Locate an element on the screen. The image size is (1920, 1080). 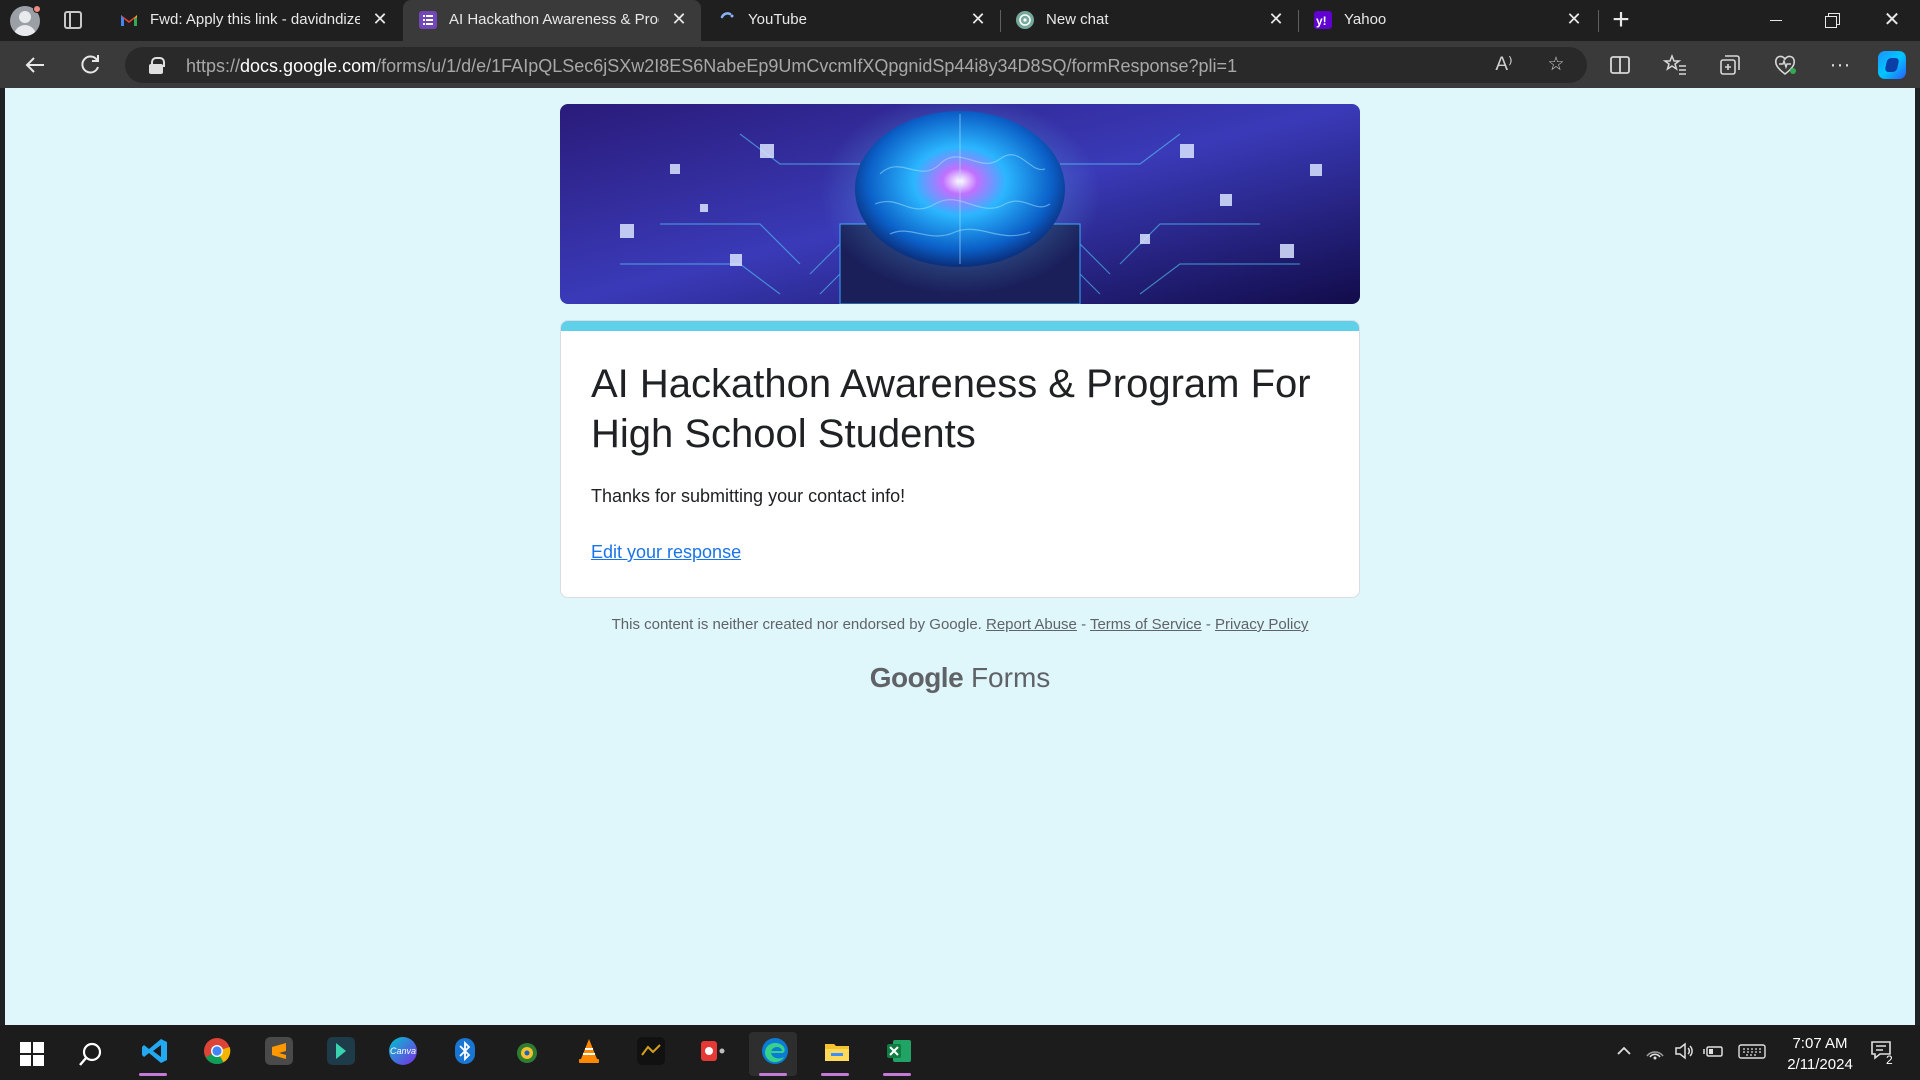
svg-text: y! is located at coordinates (1321, 21).